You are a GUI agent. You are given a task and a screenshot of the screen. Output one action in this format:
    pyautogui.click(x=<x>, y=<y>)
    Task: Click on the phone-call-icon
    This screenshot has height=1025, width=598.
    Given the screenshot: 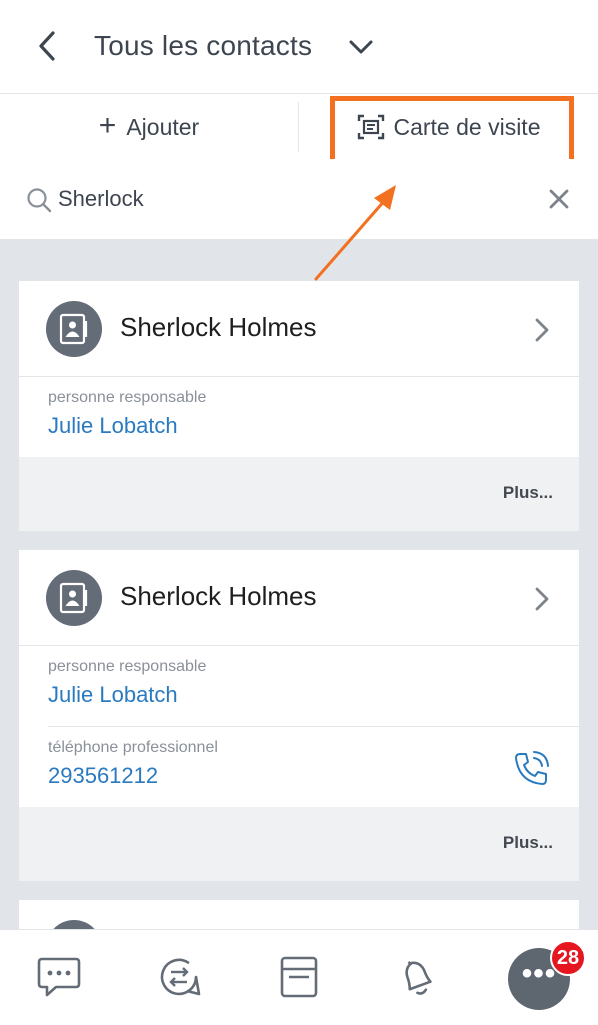 What is the action you would take?
    pyautogui.click(x=531, y=771)
    